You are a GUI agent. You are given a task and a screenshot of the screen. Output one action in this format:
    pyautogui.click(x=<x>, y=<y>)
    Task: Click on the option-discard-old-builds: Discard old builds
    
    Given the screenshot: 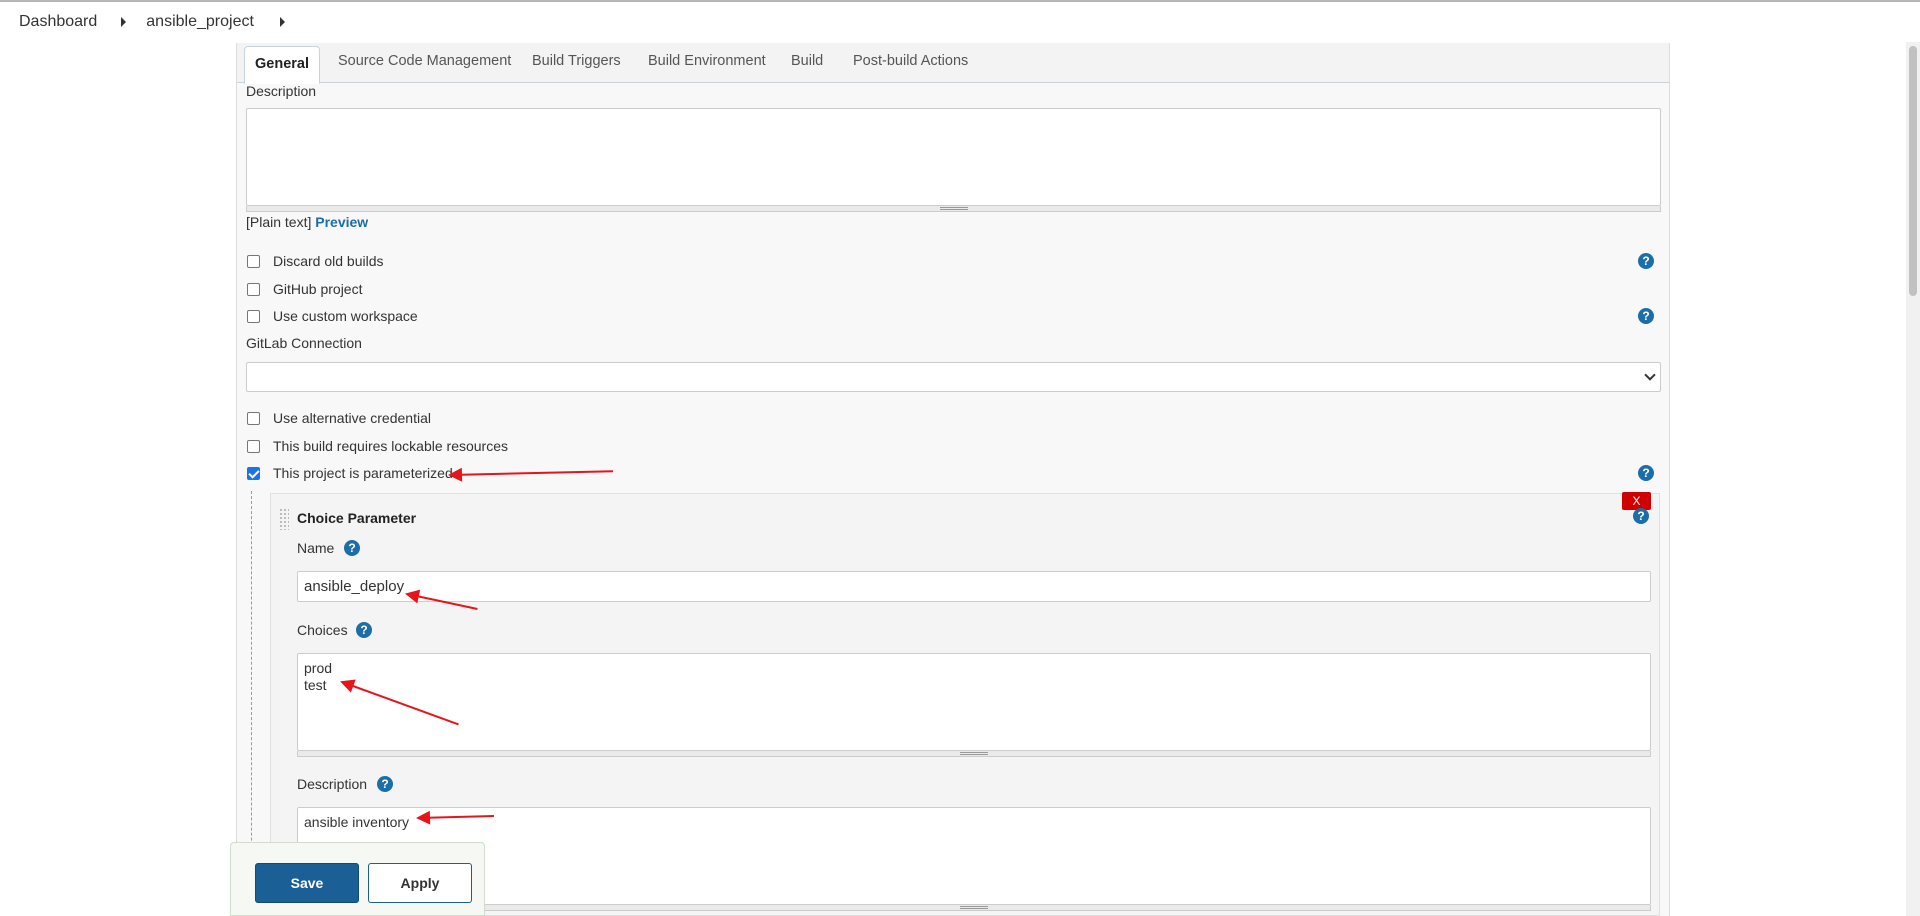 What is the action you would take?
    pyautogui.click(x=314, y=261)
    